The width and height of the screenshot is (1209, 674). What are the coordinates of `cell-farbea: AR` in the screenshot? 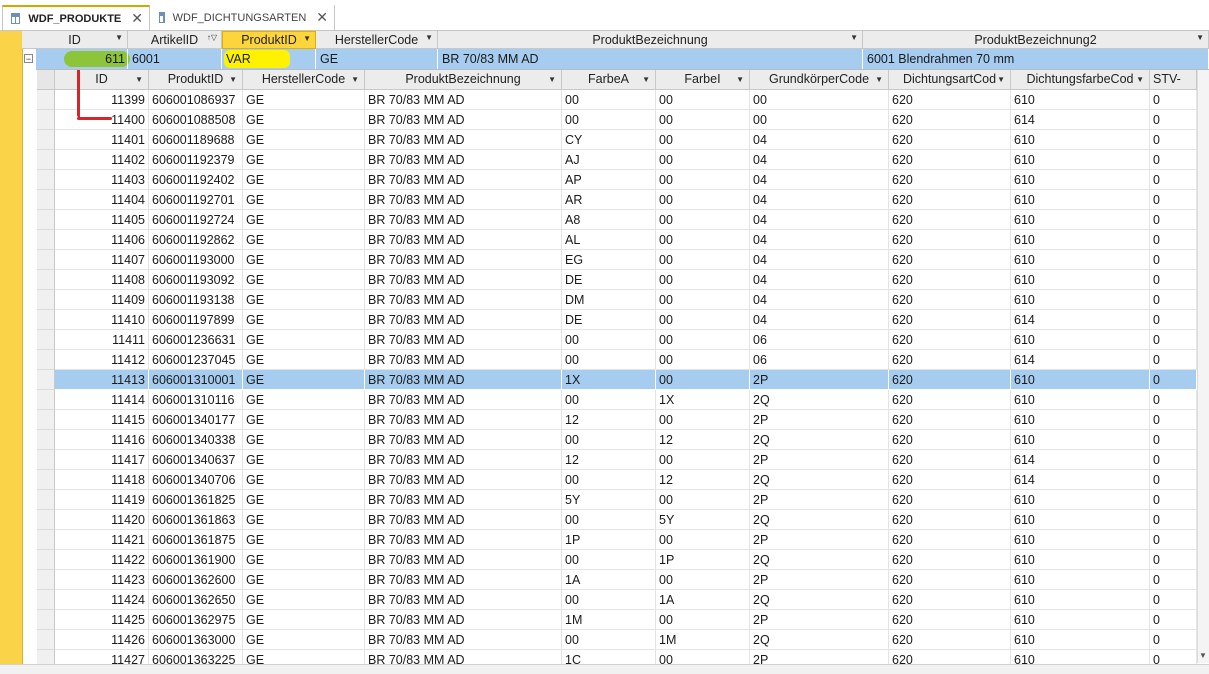 It's located at (609, 200).